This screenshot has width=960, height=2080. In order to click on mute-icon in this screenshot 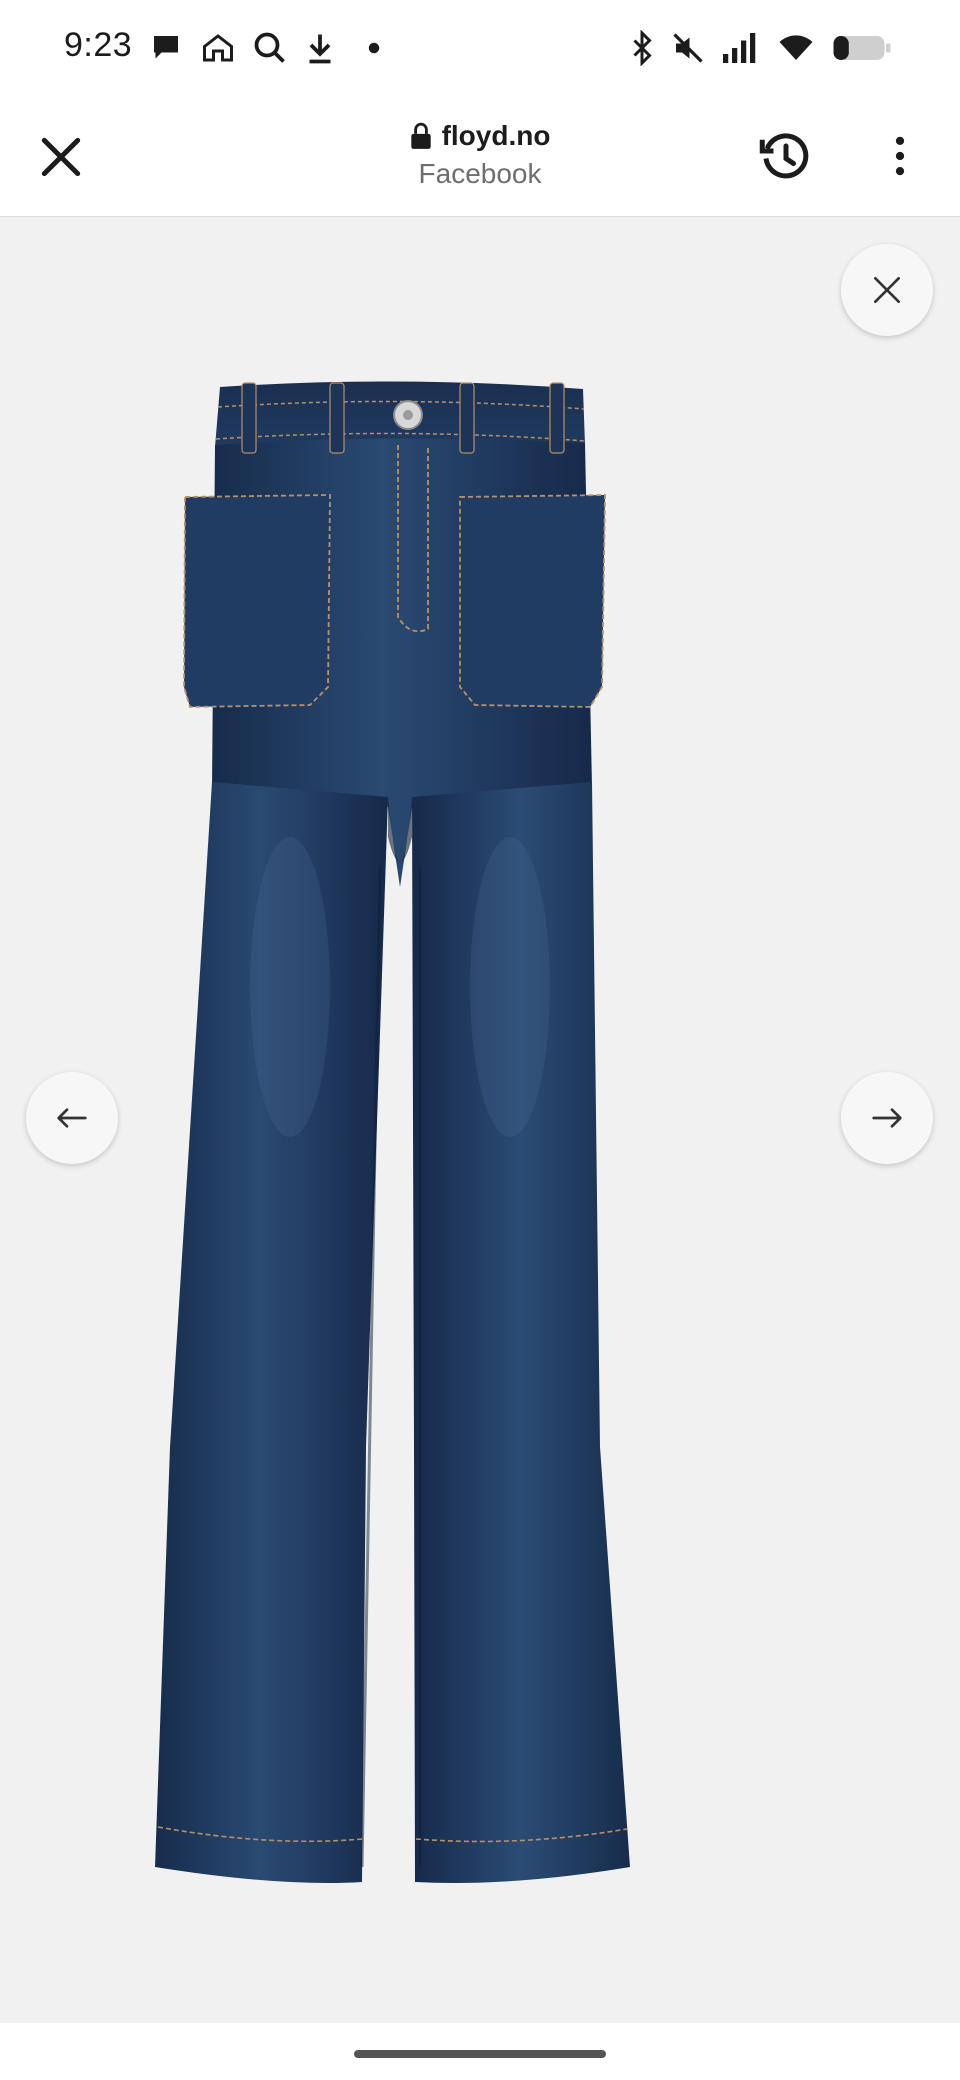, I will do `click(688, 48)`.